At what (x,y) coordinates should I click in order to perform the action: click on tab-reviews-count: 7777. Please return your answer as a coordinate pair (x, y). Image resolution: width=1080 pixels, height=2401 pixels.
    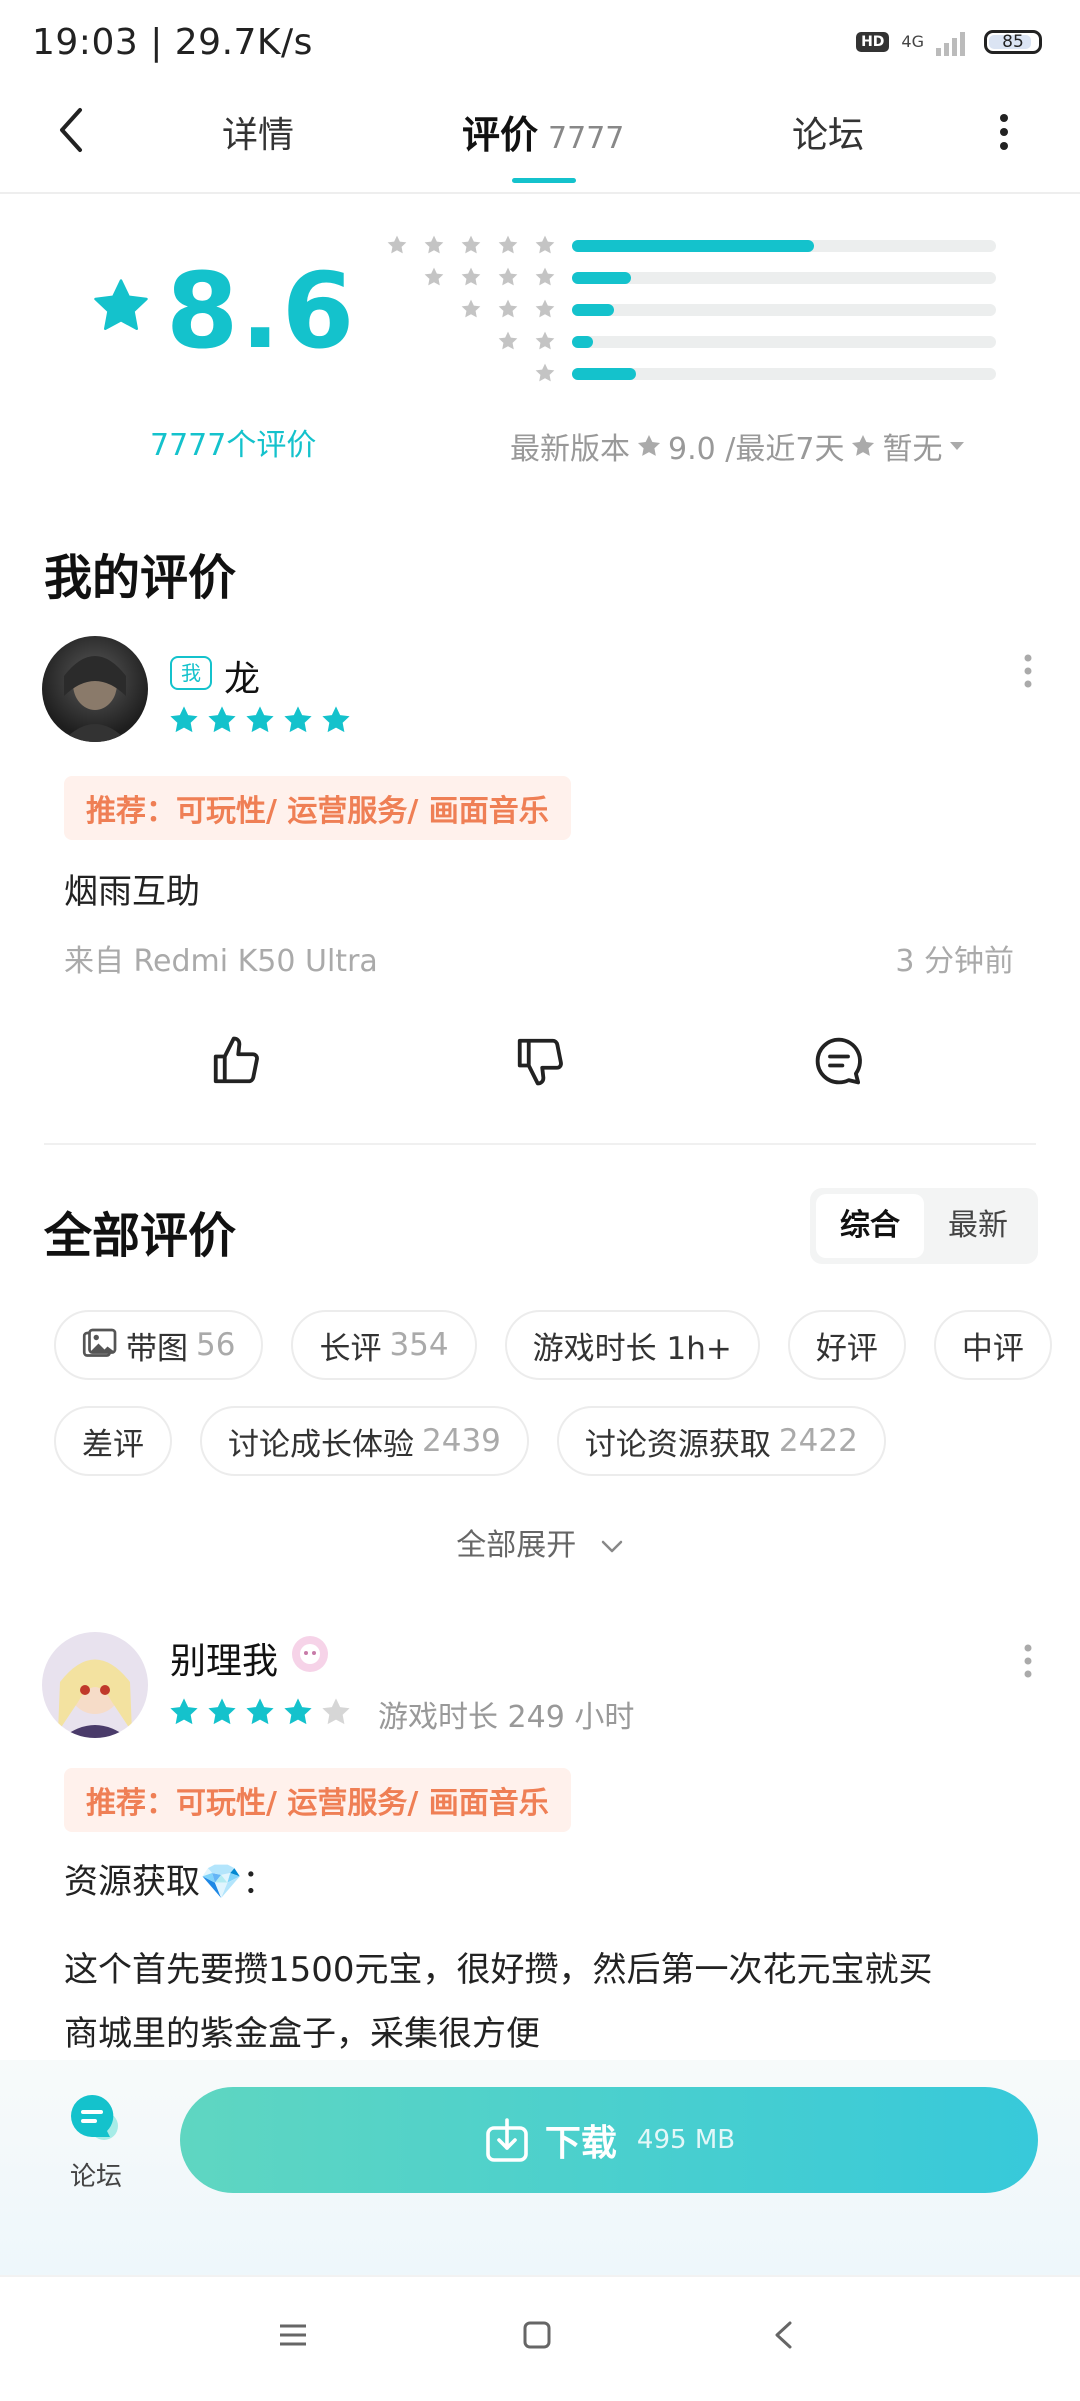
    Looking at the image, I should click on (586, 138).